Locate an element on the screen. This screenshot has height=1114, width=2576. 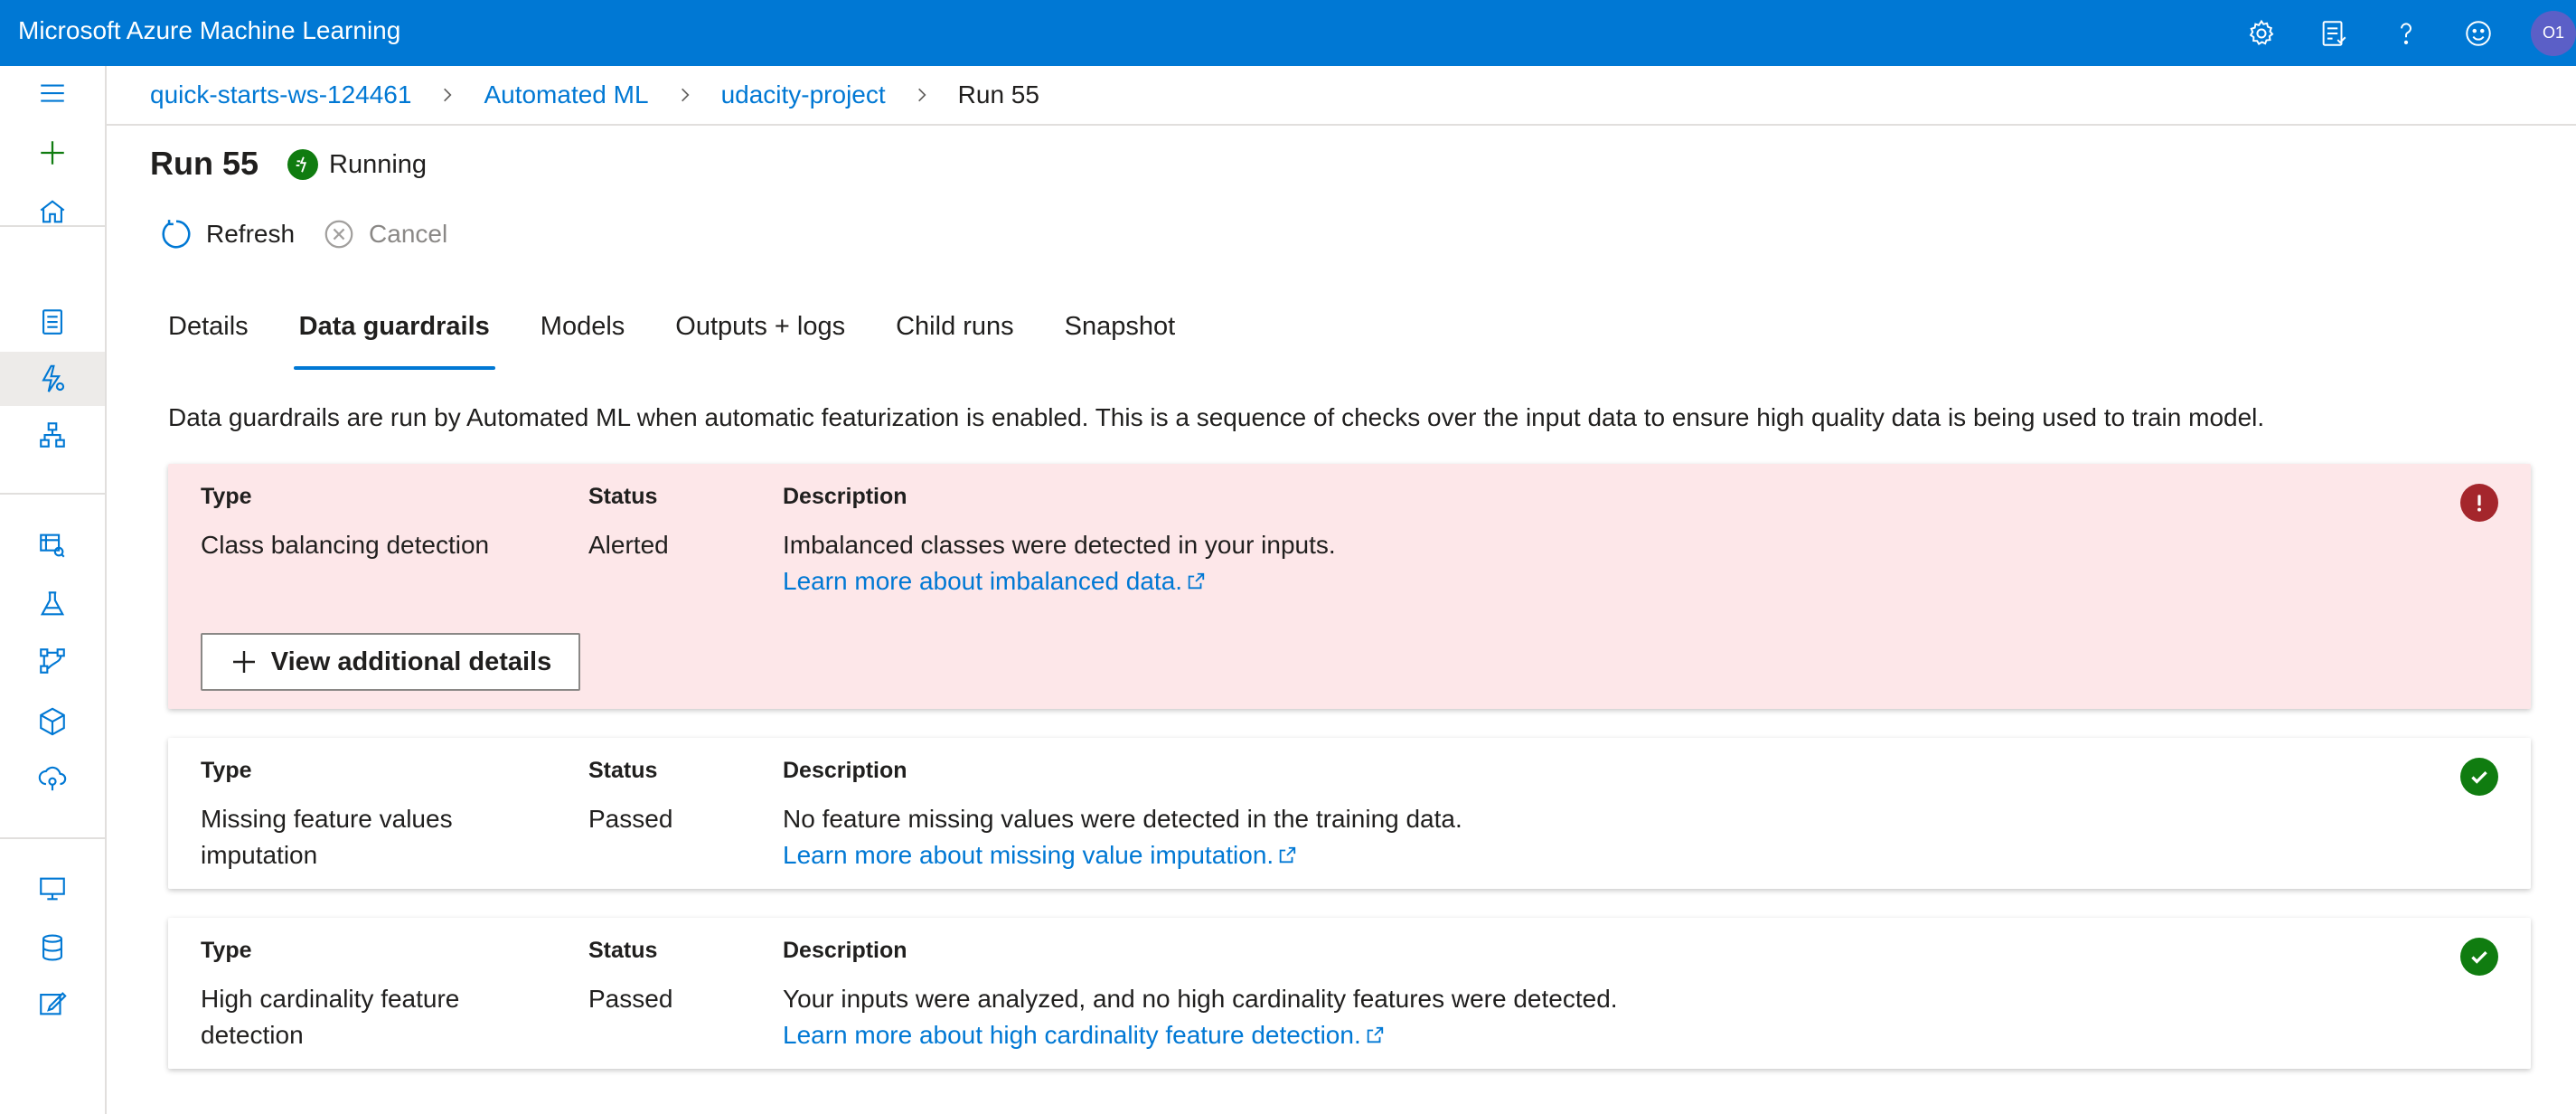
experiments-icon is located at coordinates (53, 604).